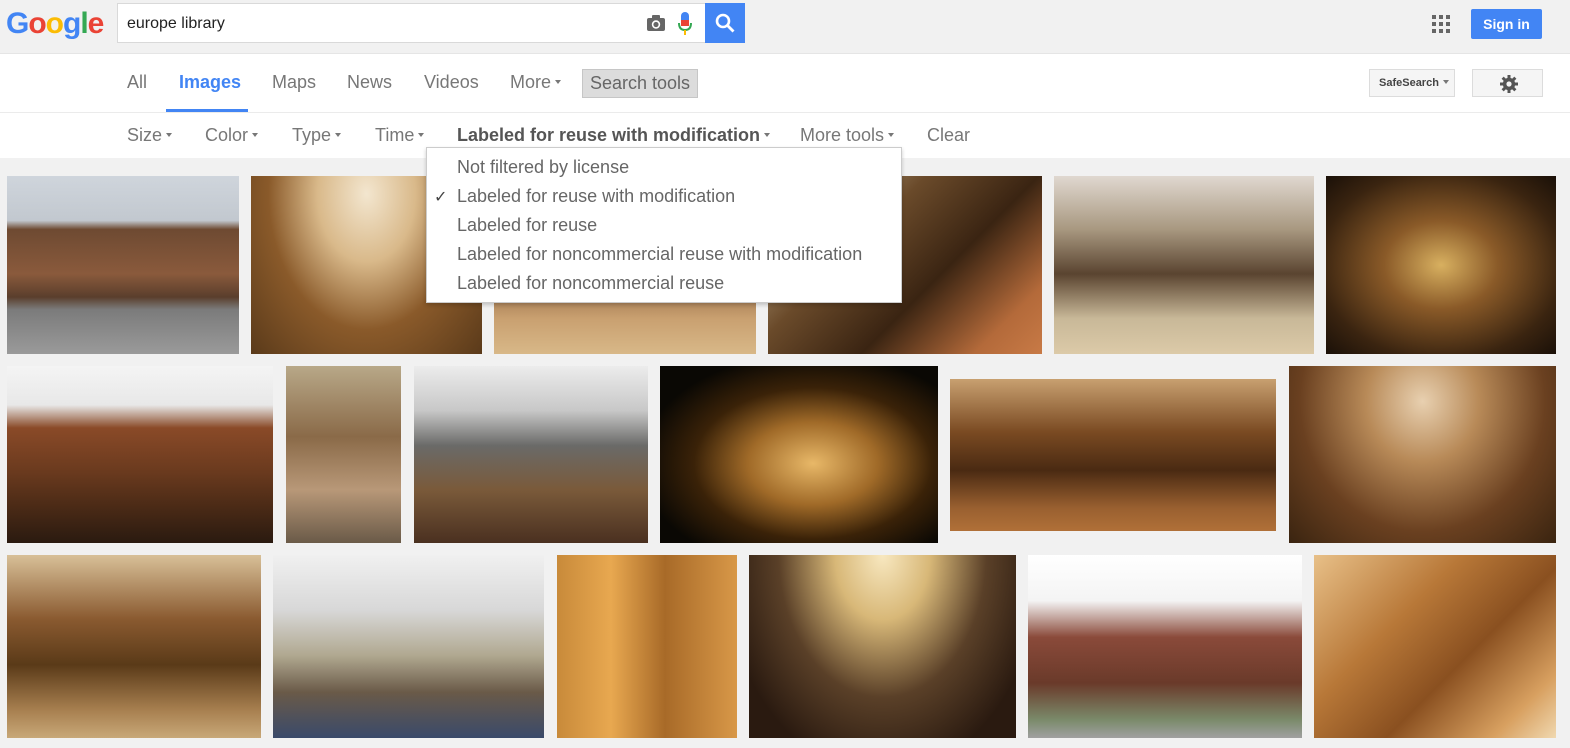 The height and width of the screenshot is (748, 1570). I want to click on search-box, so click(411, 23).